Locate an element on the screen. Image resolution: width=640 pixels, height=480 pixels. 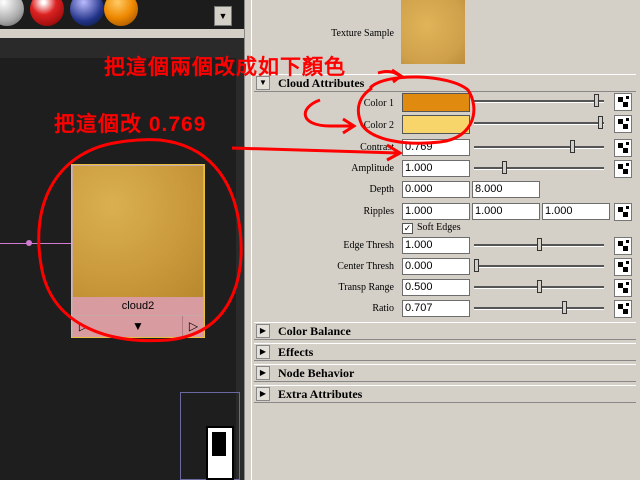
center-thresh-field: 0.000 is located at coordinates (436, 266).